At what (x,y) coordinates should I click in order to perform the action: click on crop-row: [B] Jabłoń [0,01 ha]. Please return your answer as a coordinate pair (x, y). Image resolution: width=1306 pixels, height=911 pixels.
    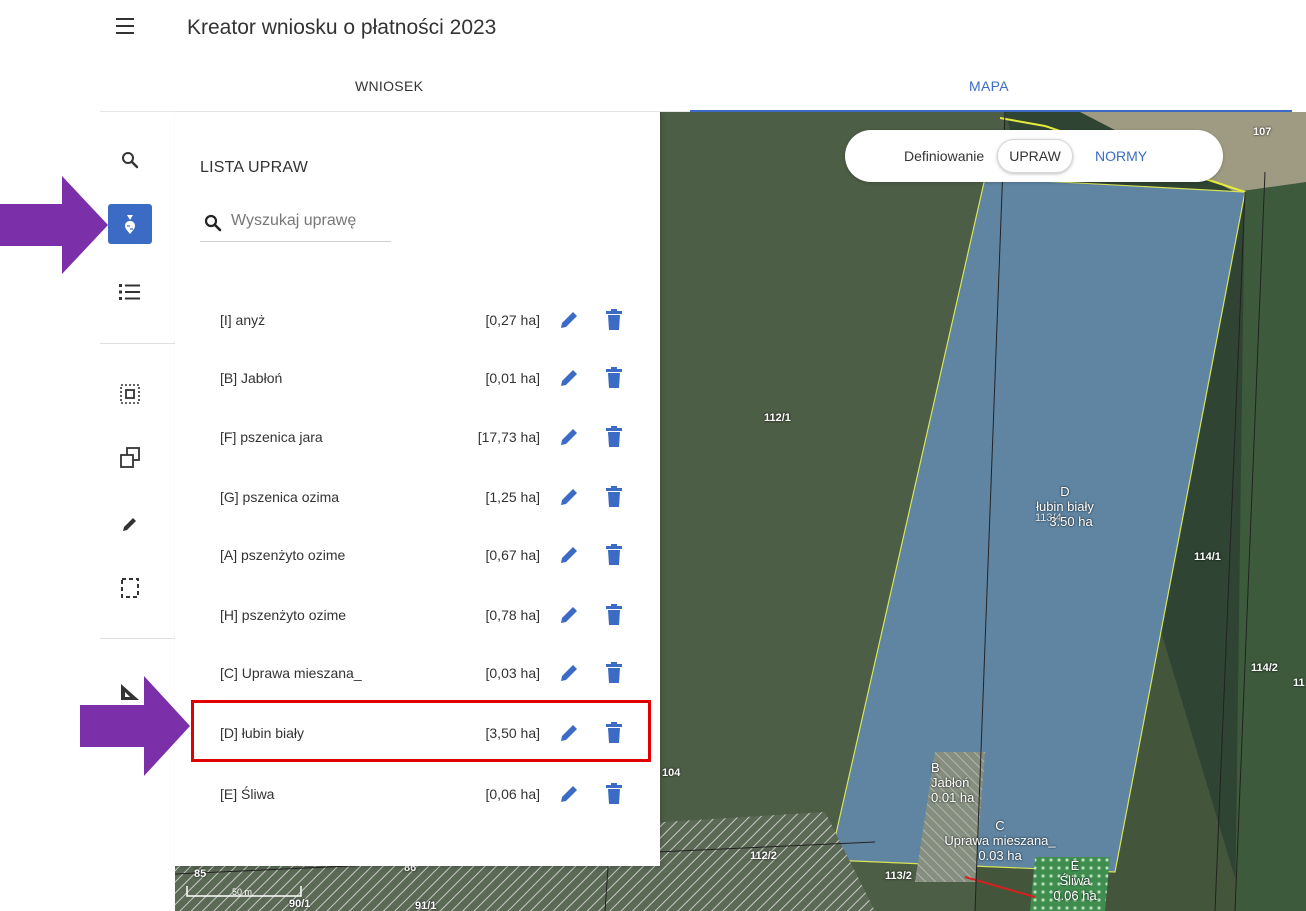
    Looking at the image, I should click on (425, 378).